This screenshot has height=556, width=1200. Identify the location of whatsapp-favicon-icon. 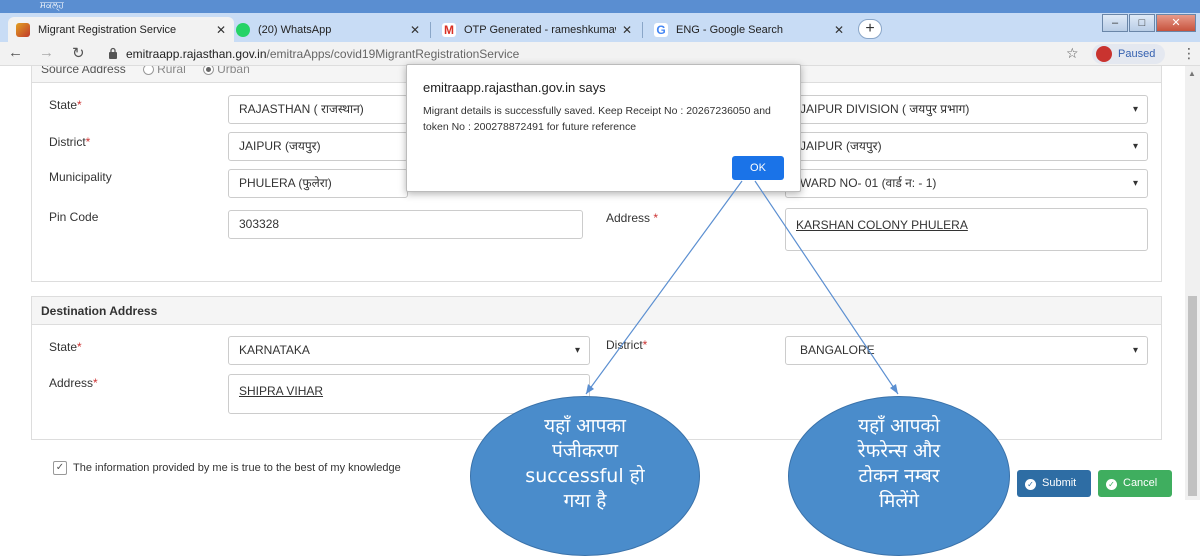
(243, 29).